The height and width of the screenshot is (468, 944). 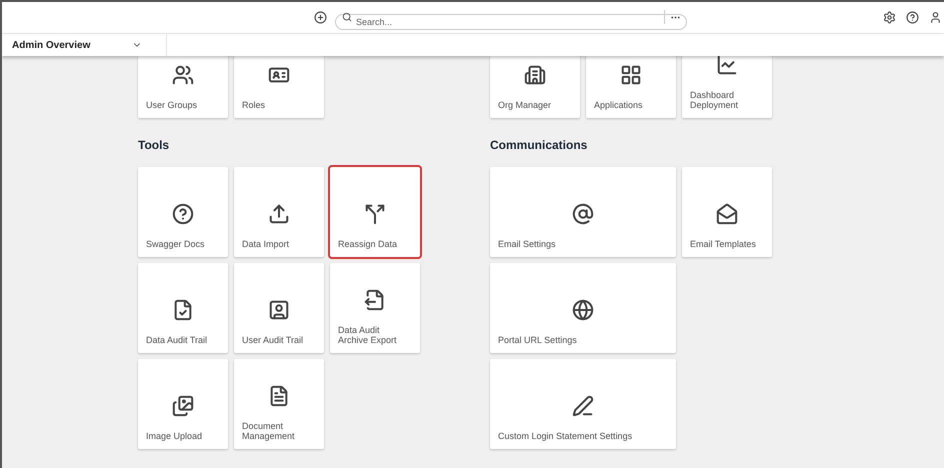 What do you see at coordinates (631, 87) in the screenshot?
I see `tile-card: Applications` at bounding box center [631, 87].